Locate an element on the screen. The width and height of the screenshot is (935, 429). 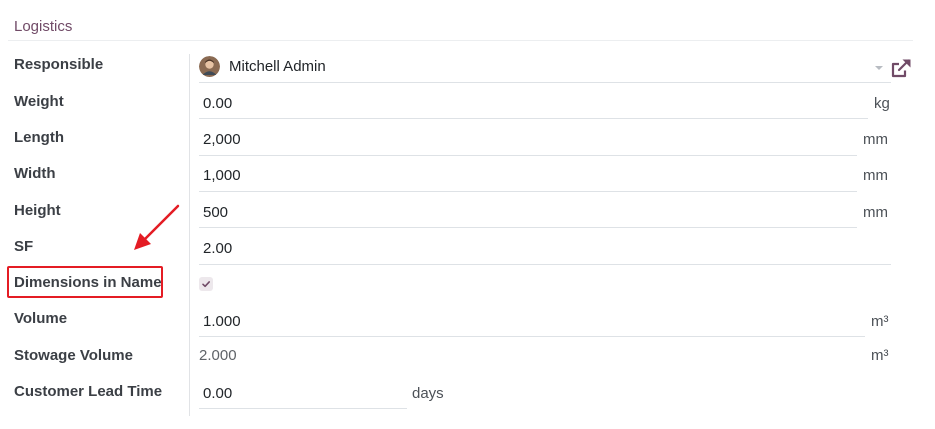
caret-down-icon is located at coordinates (879, 68).